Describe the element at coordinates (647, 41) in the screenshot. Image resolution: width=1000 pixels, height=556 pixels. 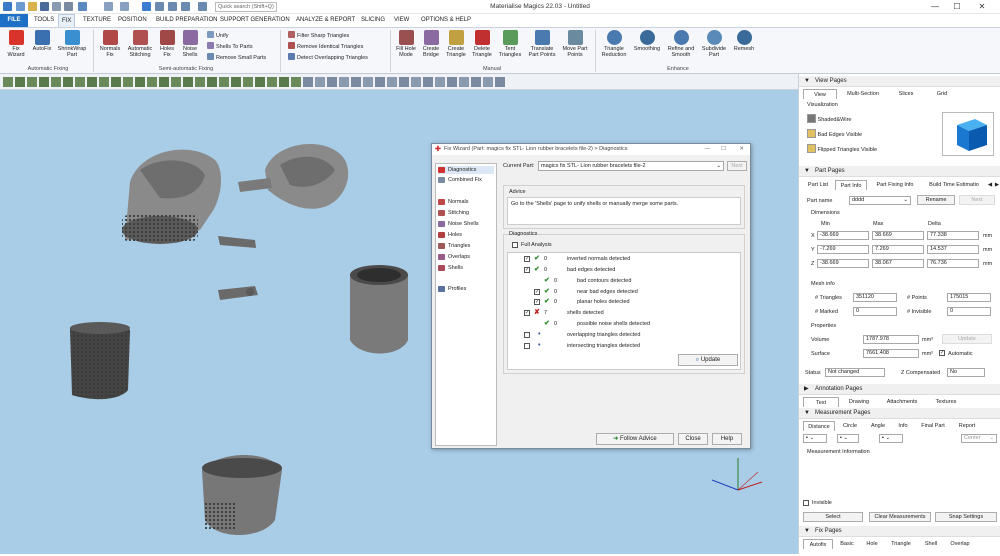
I see `smoothing-button: Smoothing` at that location.